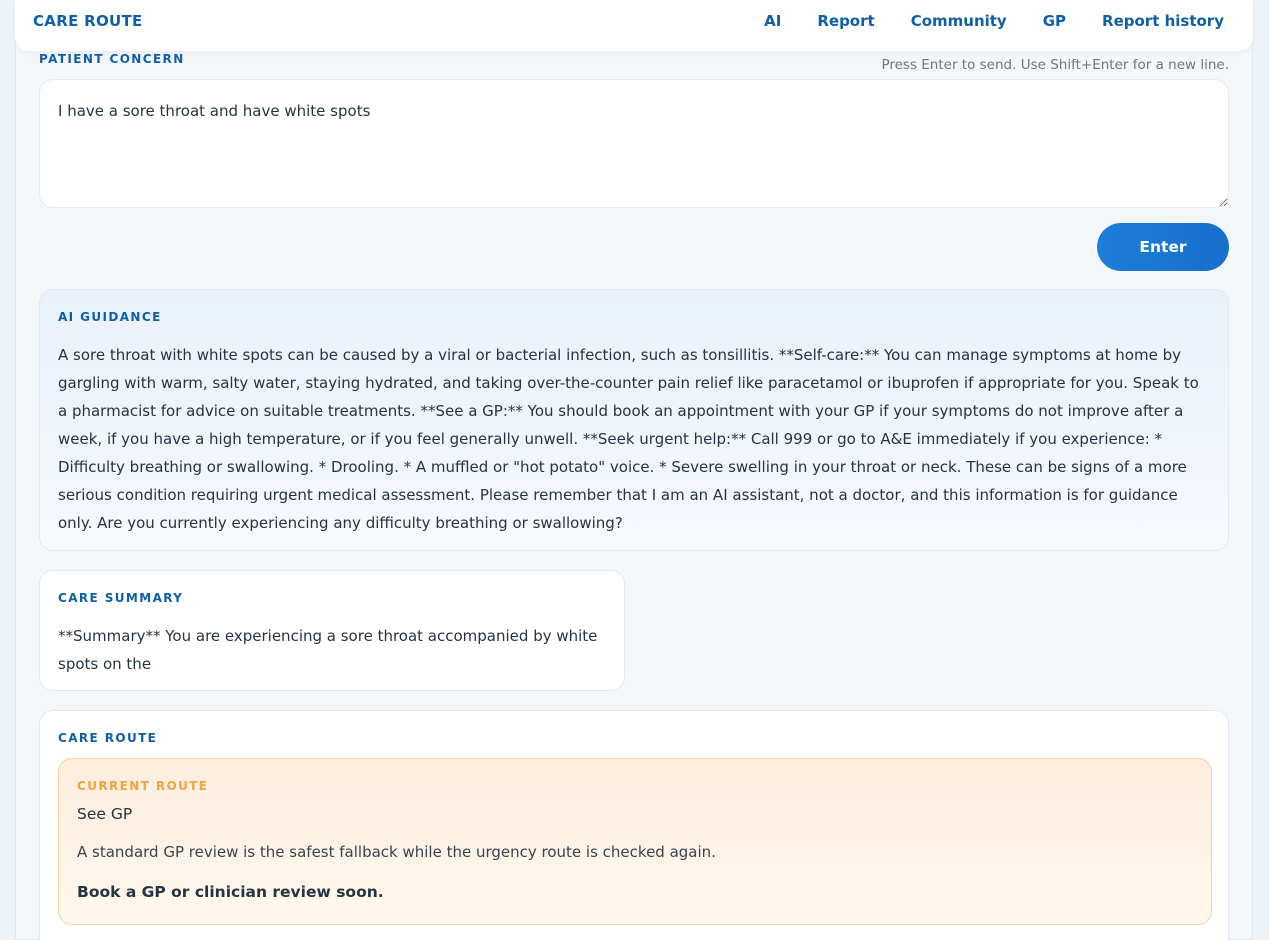 This screenshot has height=940, width=1269. Describe the element at coordinates (1054, 21) in the screenshot. I see `nav-link-gp: GP` at that location.